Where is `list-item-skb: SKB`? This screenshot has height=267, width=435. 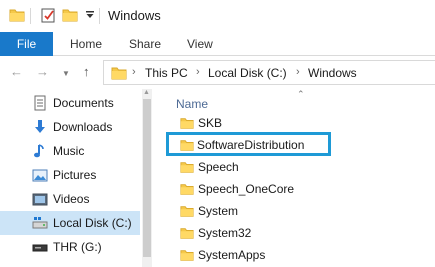 list-item-skb: SKB is located at coordinates (268, 123).